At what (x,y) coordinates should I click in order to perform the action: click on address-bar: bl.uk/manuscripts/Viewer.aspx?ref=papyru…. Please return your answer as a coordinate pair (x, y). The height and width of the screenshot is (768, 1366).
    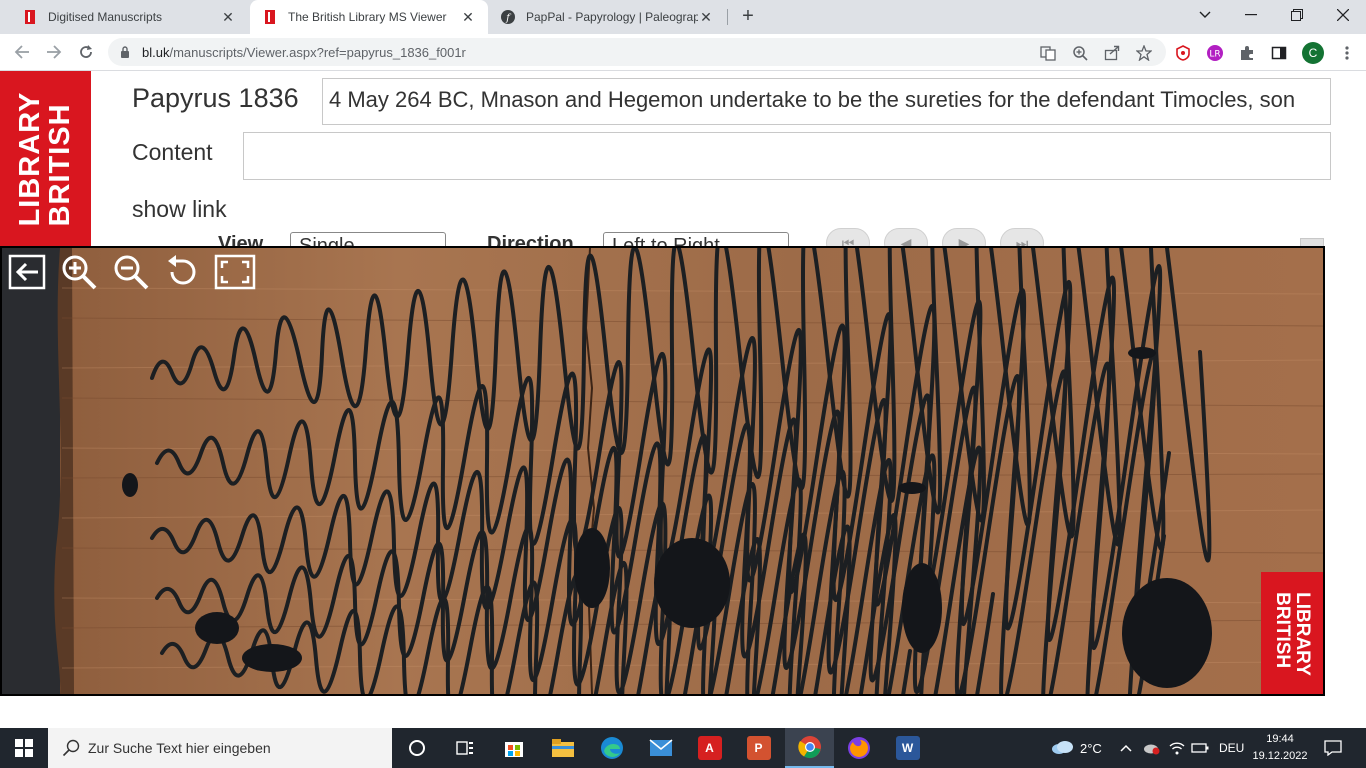
    Looking at the image, I should click on (637, 52).